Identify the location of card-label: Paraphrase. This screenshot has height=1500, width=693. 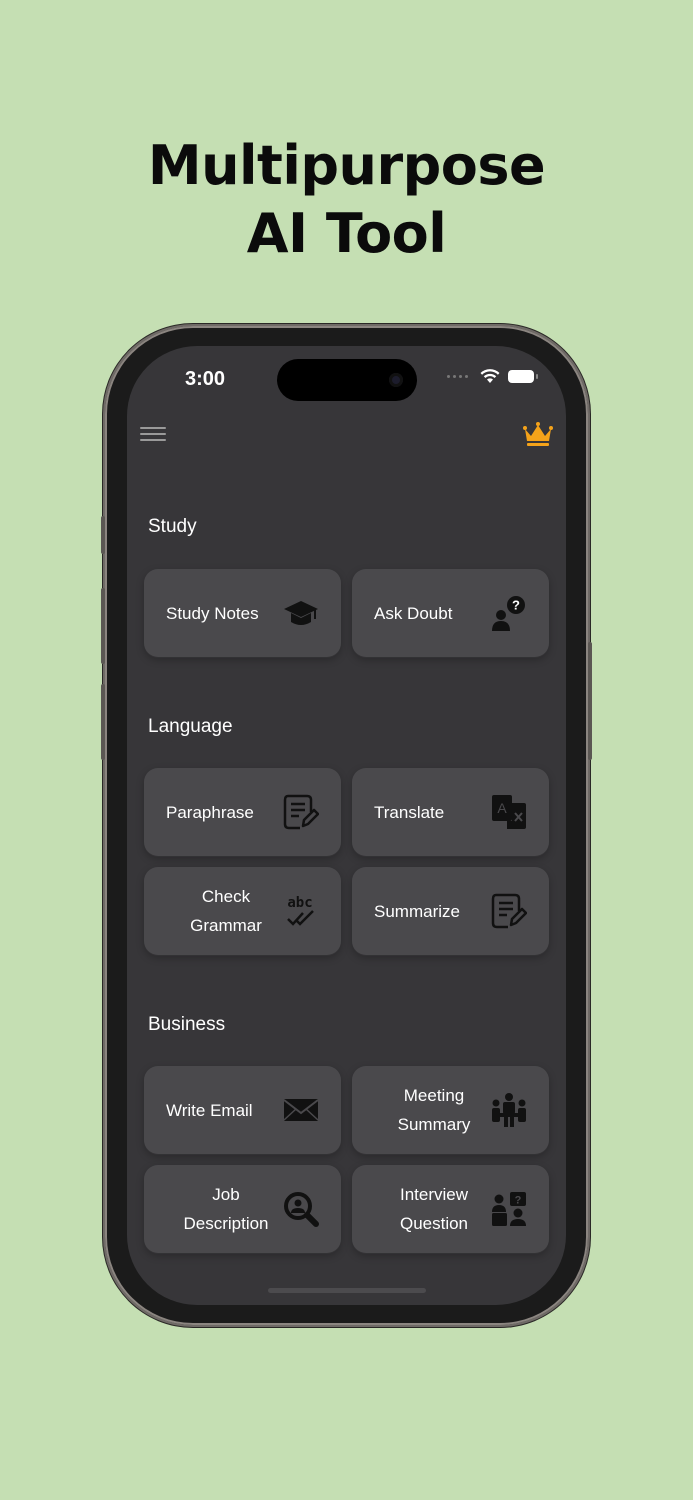
(210, 812).